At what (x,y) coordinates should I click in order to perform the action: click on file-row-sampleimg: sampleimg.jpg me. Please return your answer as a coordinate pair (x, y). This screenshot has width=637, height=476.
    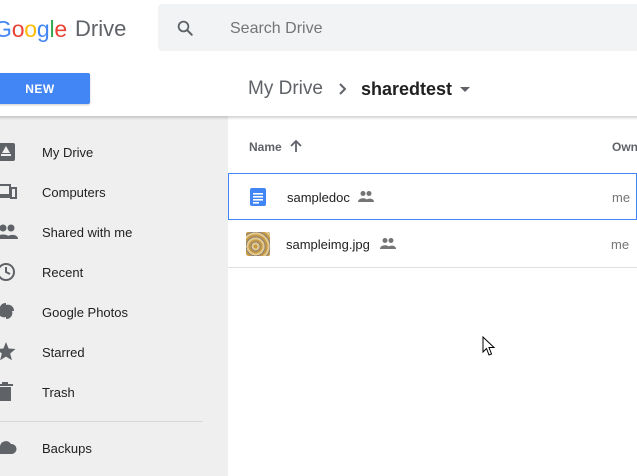
    Looking at the image, I should click on (432, 244).